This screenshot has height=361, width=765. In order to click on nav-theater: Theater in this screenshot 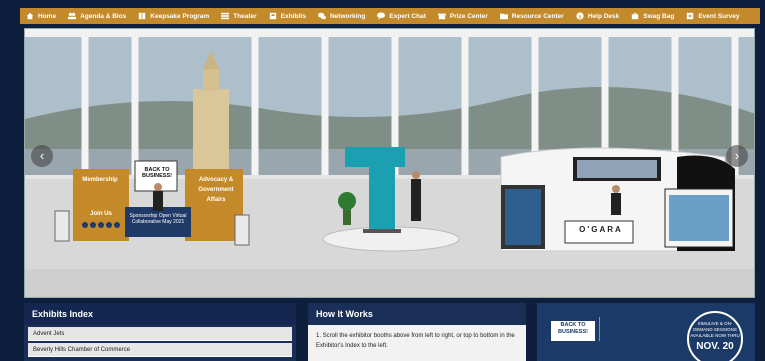, I will do `click(239, 16)`.